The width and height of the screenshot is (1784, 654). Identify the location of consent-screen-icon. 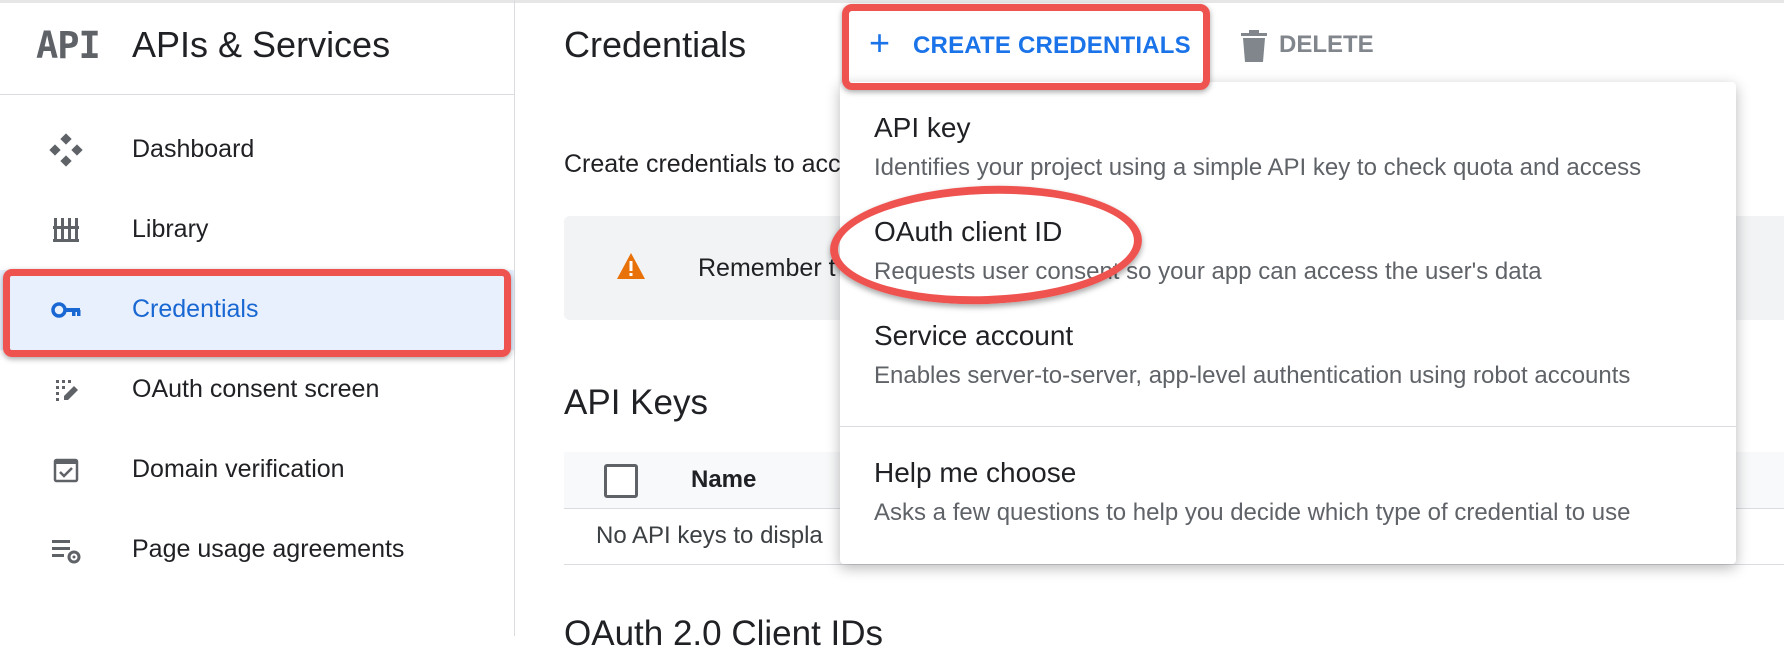
(67, 390).